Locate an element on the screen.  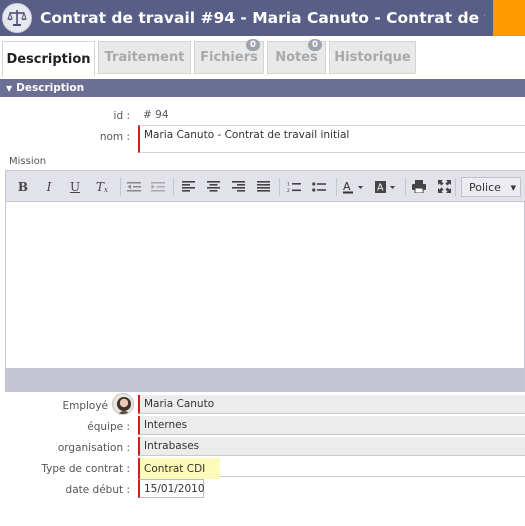
id-label: id : is located at coordinates (121, 116).